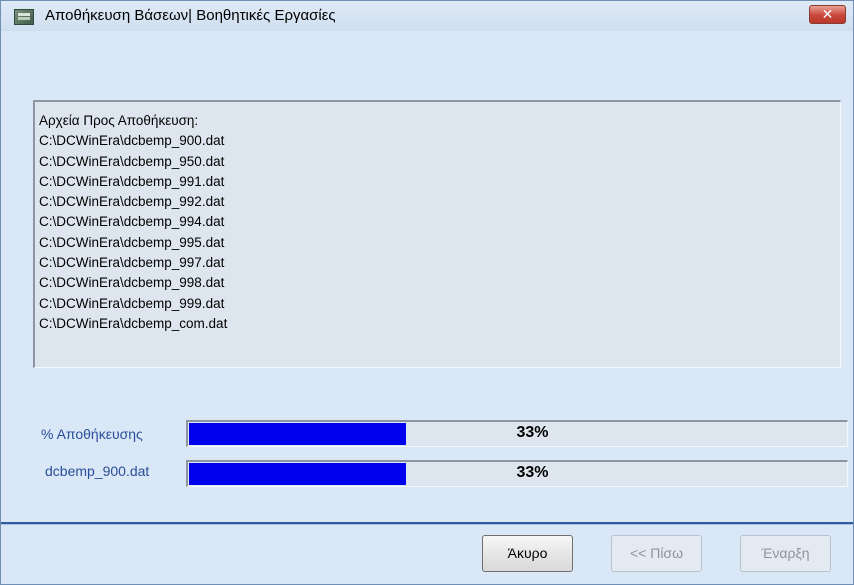 This screenshot has height=585, width=854. What do you see at coordinates (132, 303) in the screenshot?
I see `list-item: C:\DCWinEra\dcbemp_999.dat` at bounding box center [132, 303].